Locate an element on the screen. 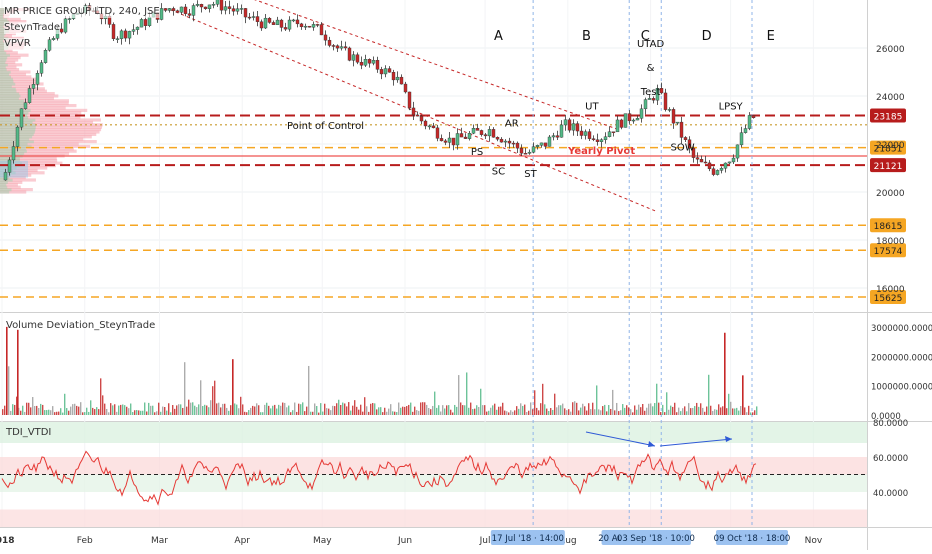 The width and height of the screenshot is (932, 554). indicator-label: VPVR is located at coordinates (17, 44).